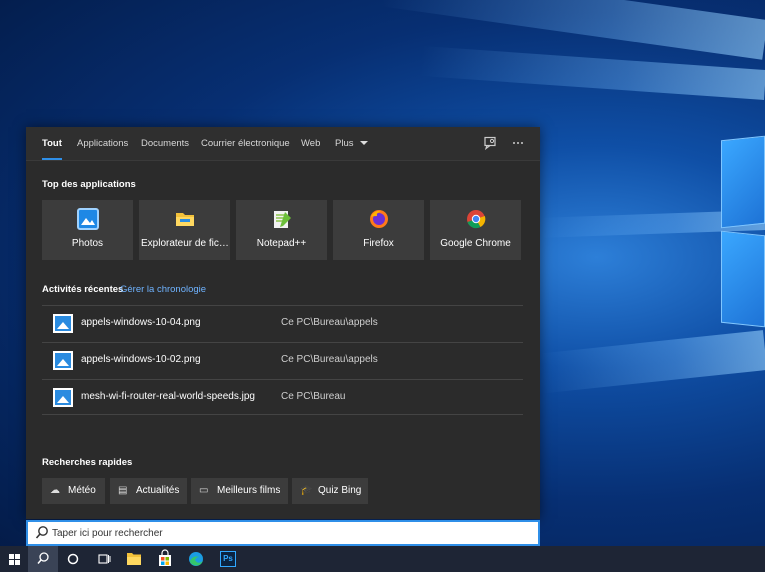 The image size is (765, 572). Describe the element at coordinates (89, 184) in the screenshot. I see `top-apps-title: Top des applications` at that location.